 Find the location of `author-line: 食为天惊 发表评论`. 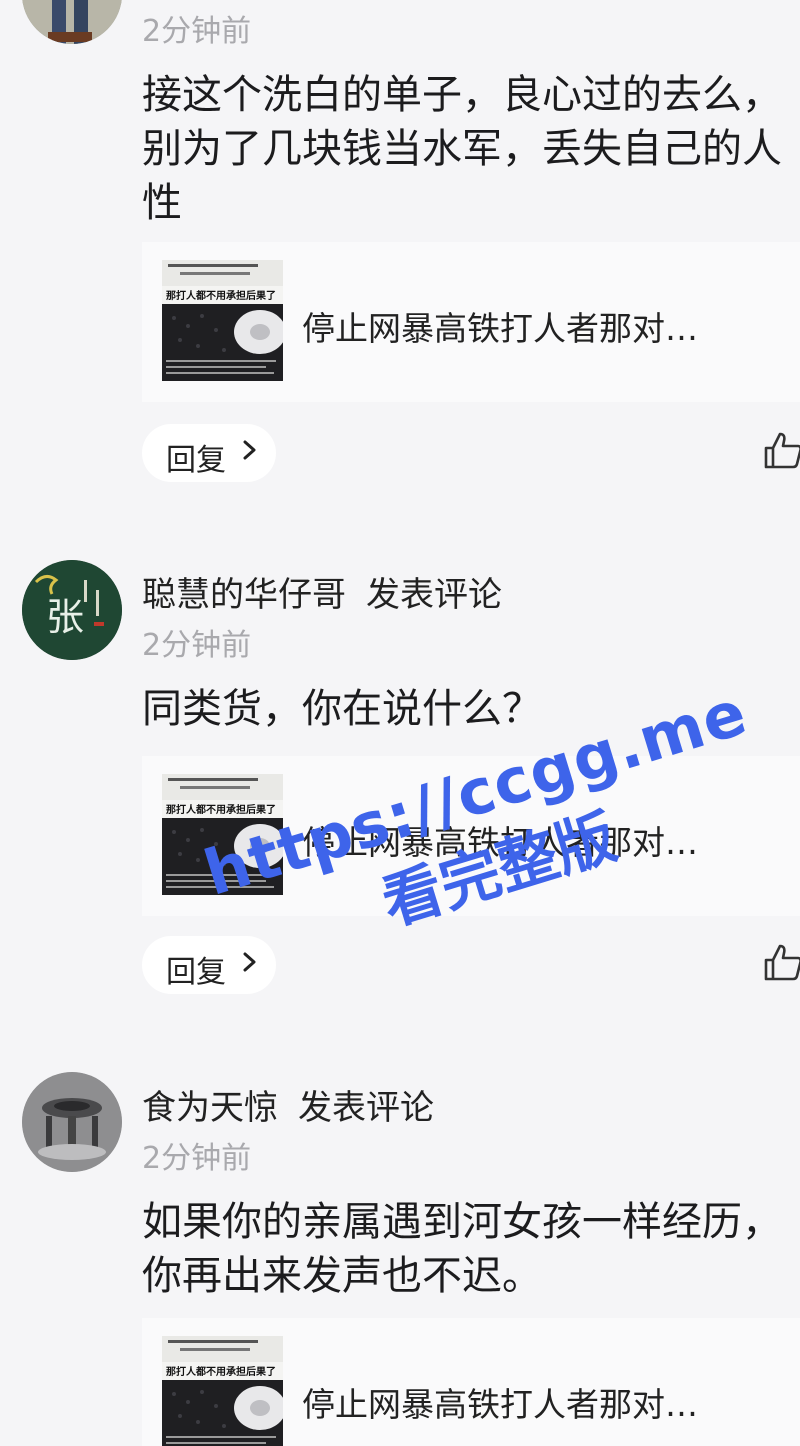

author-line: 食为天惊 发表评论 is located at coordinates (288, 1104).